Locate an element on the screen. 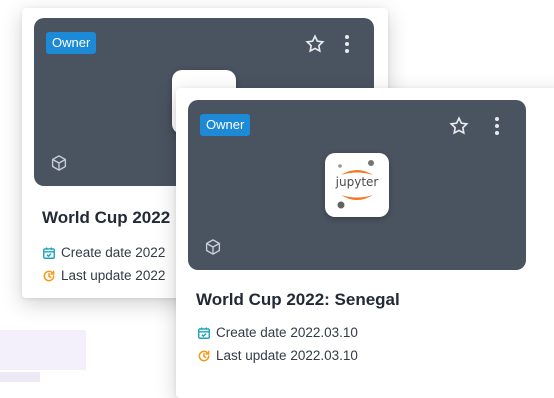  update-date-label: Last update 2022 is located at coordinates (113, 275).